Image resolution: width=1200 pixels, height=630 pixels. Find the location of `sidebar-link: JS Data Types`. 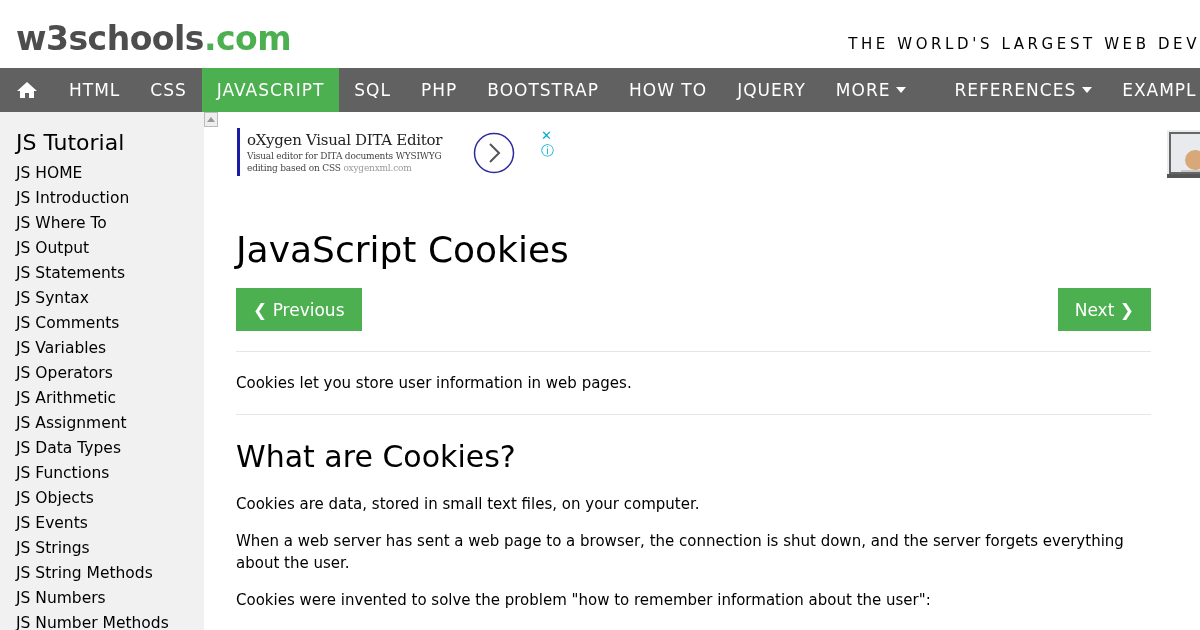

sidebar-link: JS Data Types is located at coordinates (110, 448).